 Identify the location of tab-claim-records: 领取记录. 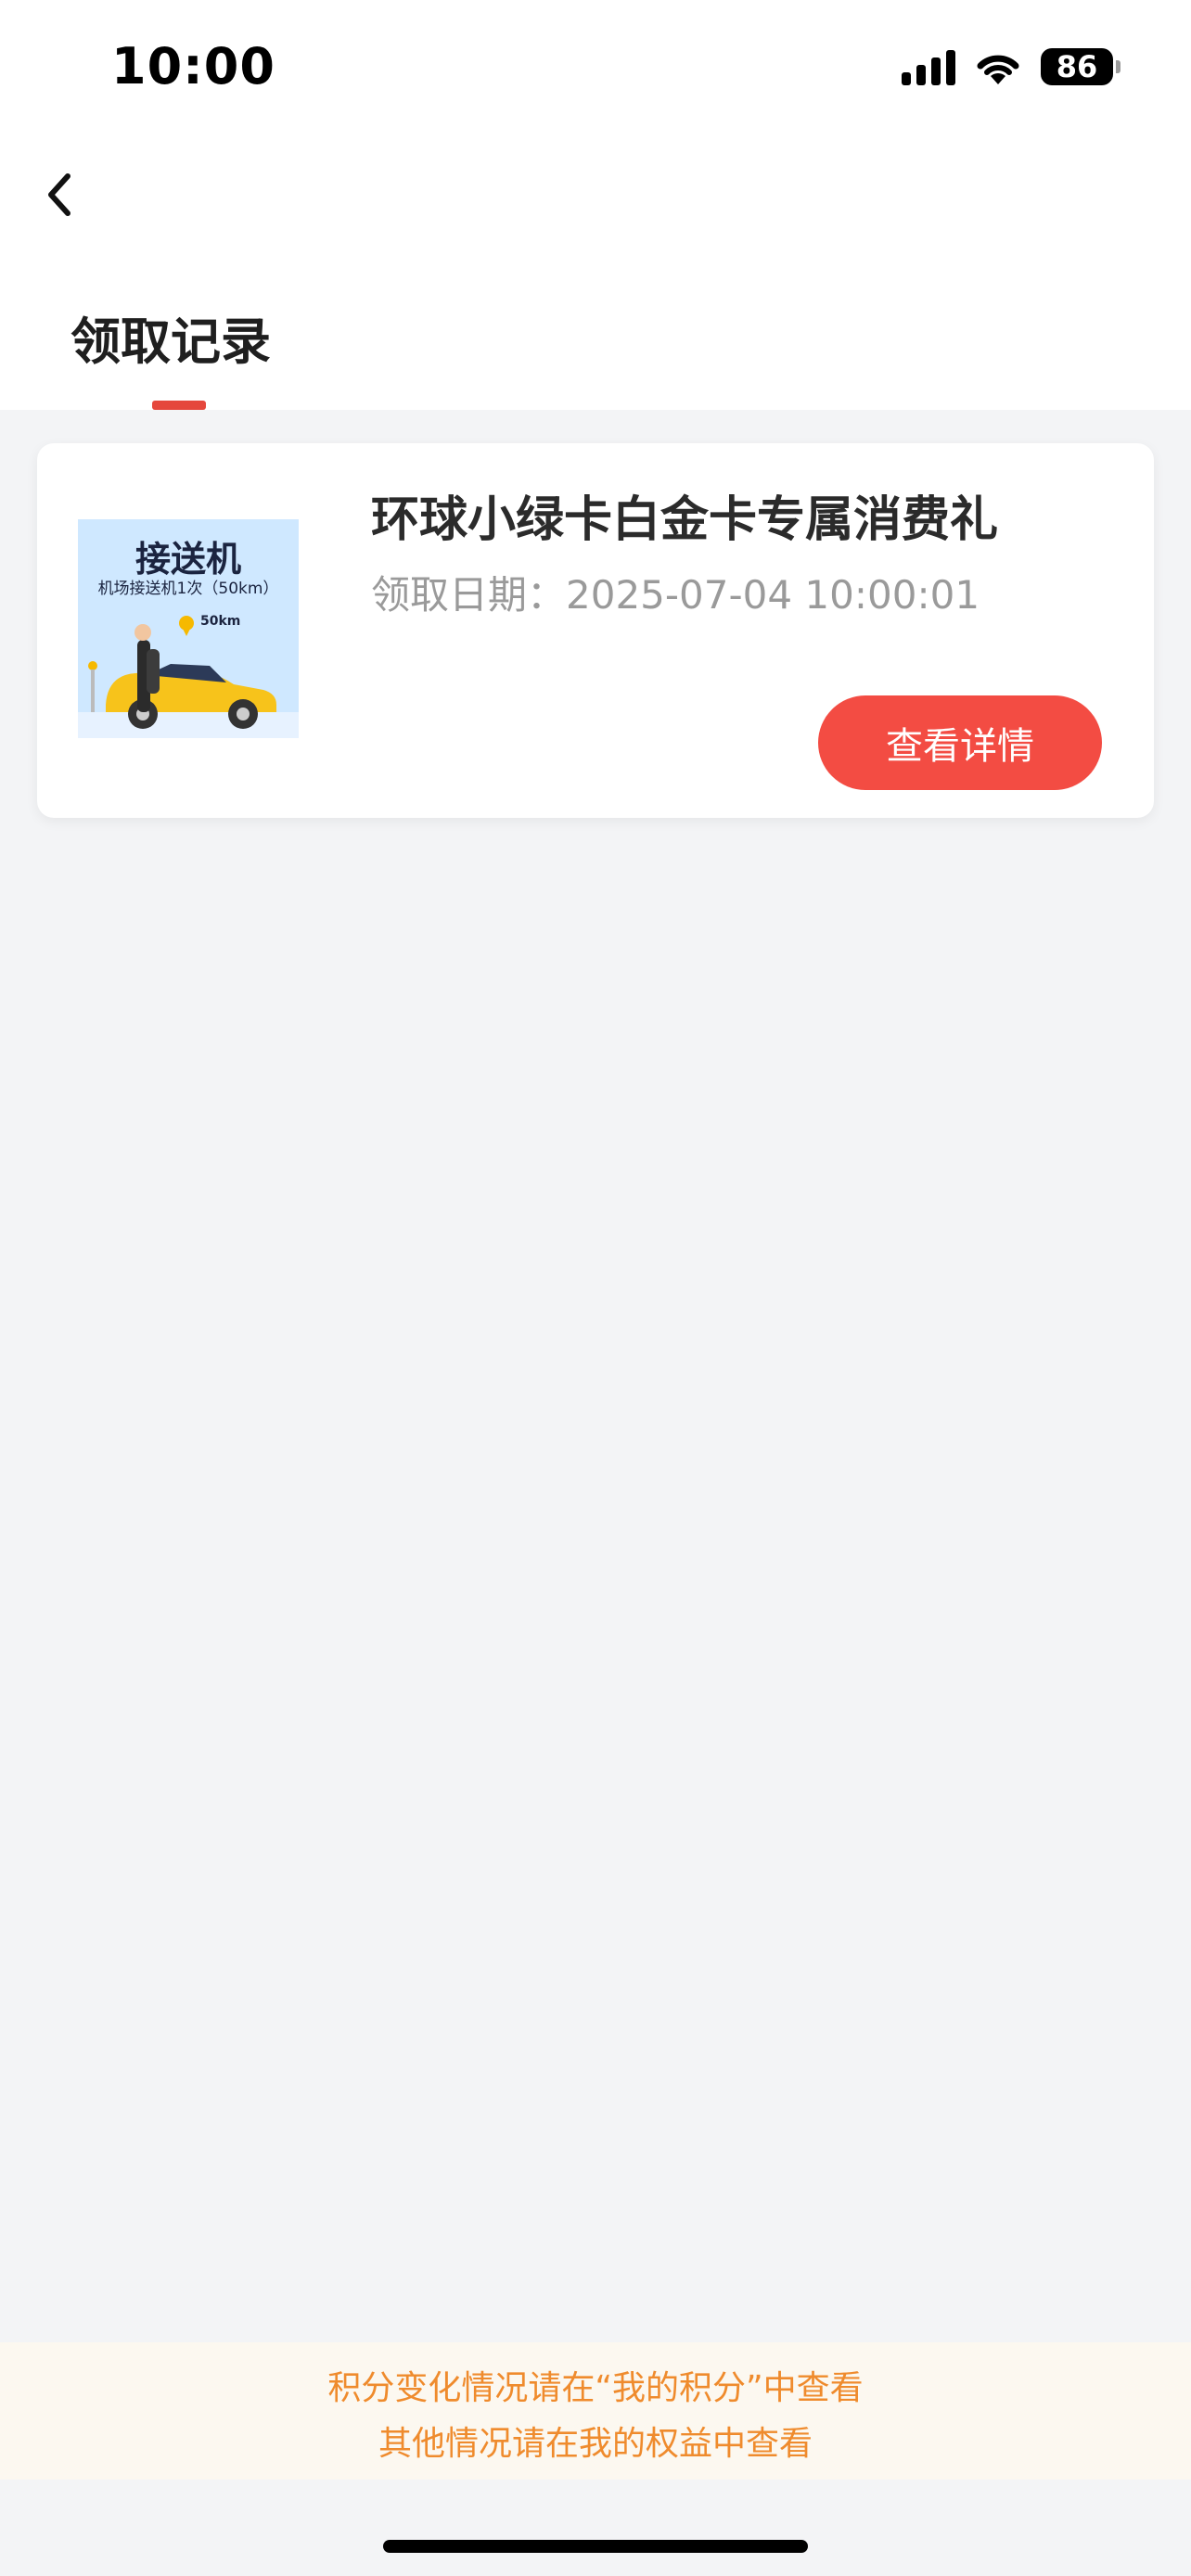
(170, 337).